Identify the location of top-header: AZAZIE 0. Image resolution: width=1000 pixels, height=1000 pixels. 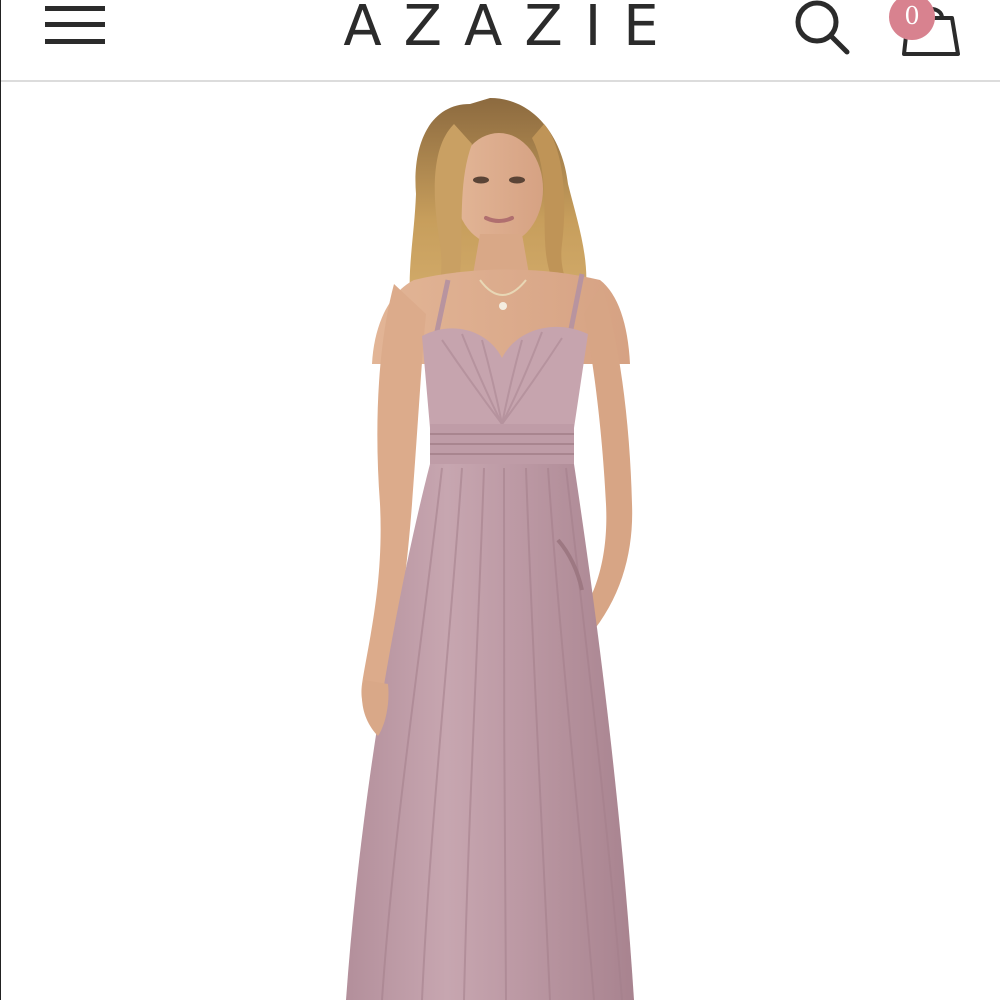
(500, 41).